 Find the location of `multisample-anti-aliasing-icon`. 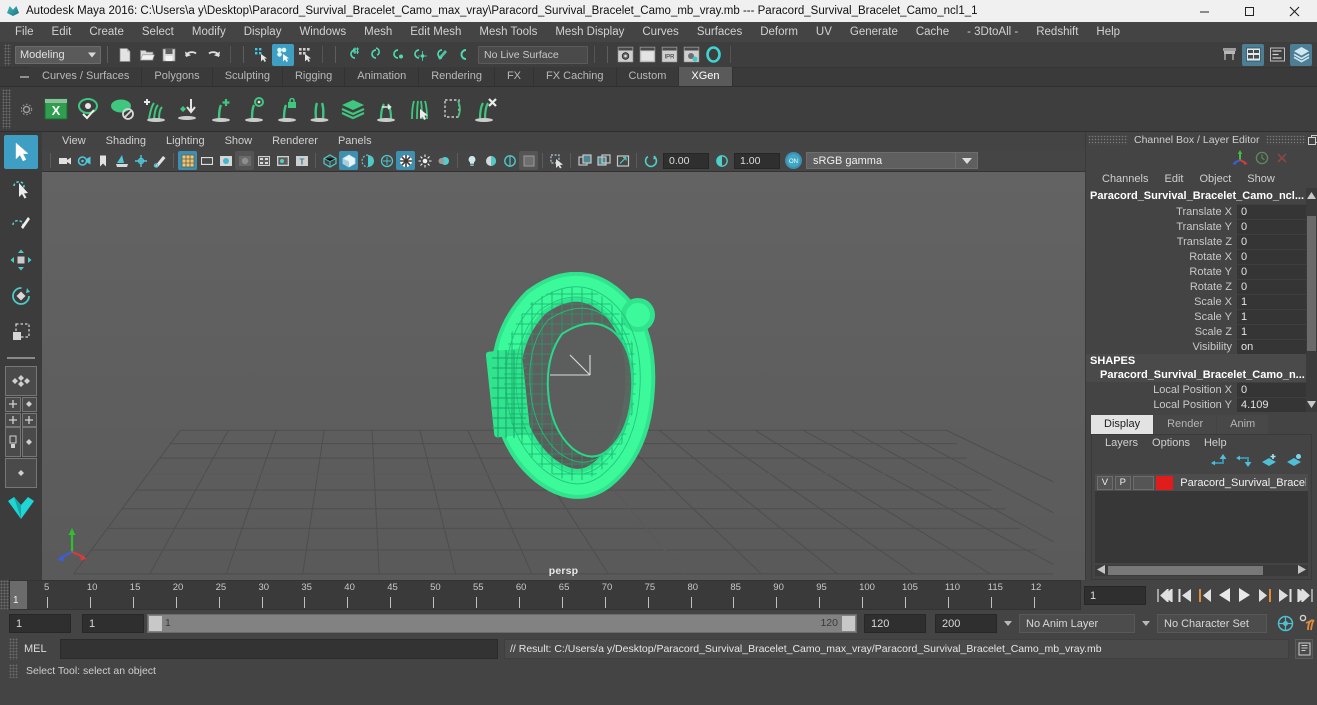

multisample-anti-aliasing-icon is located at coordinates (263, 160).